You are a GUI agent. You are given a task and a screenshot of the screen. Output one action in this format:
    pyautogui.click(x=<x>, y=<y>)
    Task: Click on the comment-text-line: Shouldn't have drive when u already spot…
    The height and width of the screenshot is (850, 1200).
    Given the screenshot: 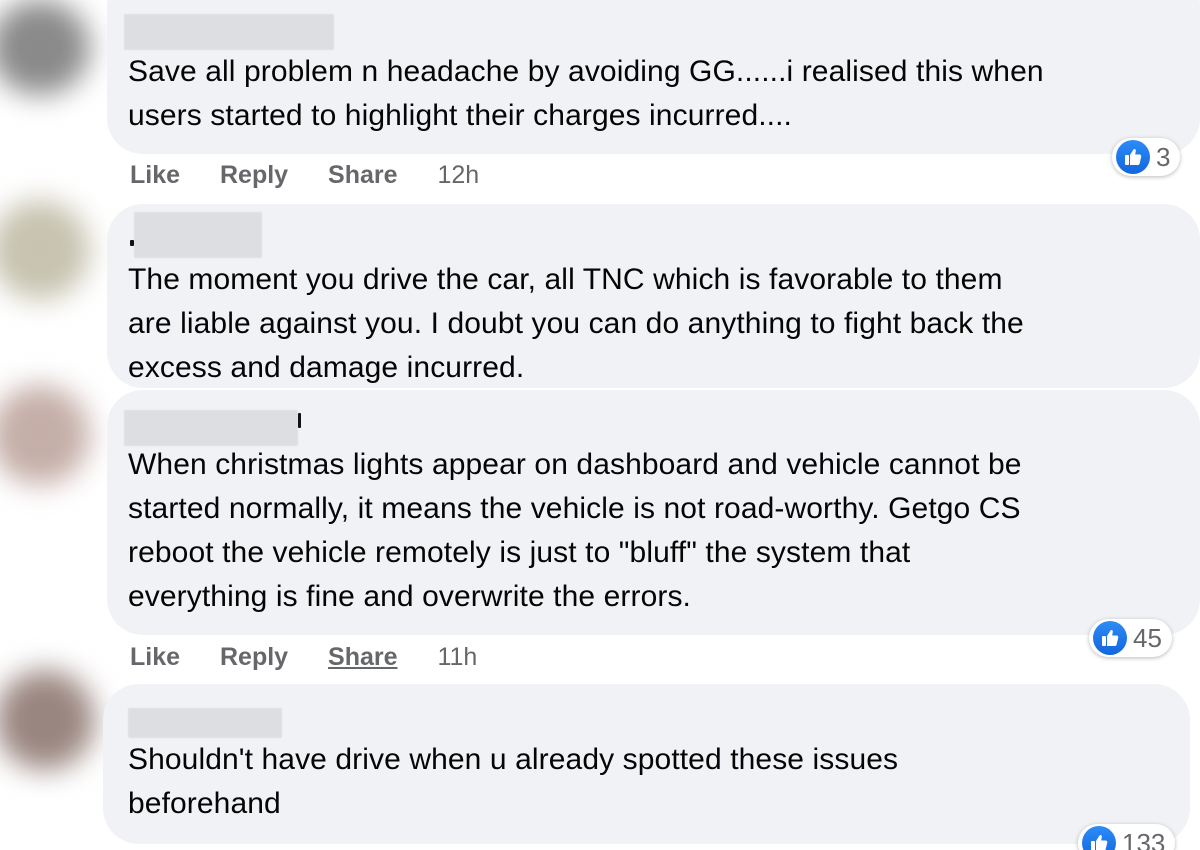 What is the action you would take?
    pyautogui.click(x=513, y=759)
    